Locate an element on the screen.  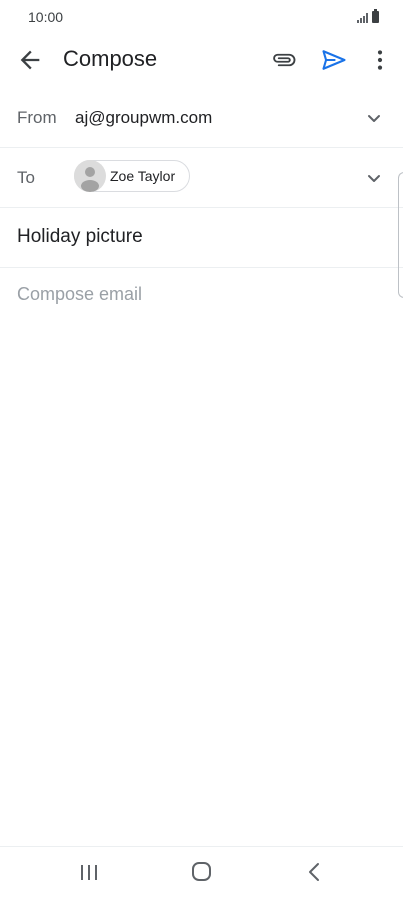
status-time: 10:00 is located at coordinates (46, 17).